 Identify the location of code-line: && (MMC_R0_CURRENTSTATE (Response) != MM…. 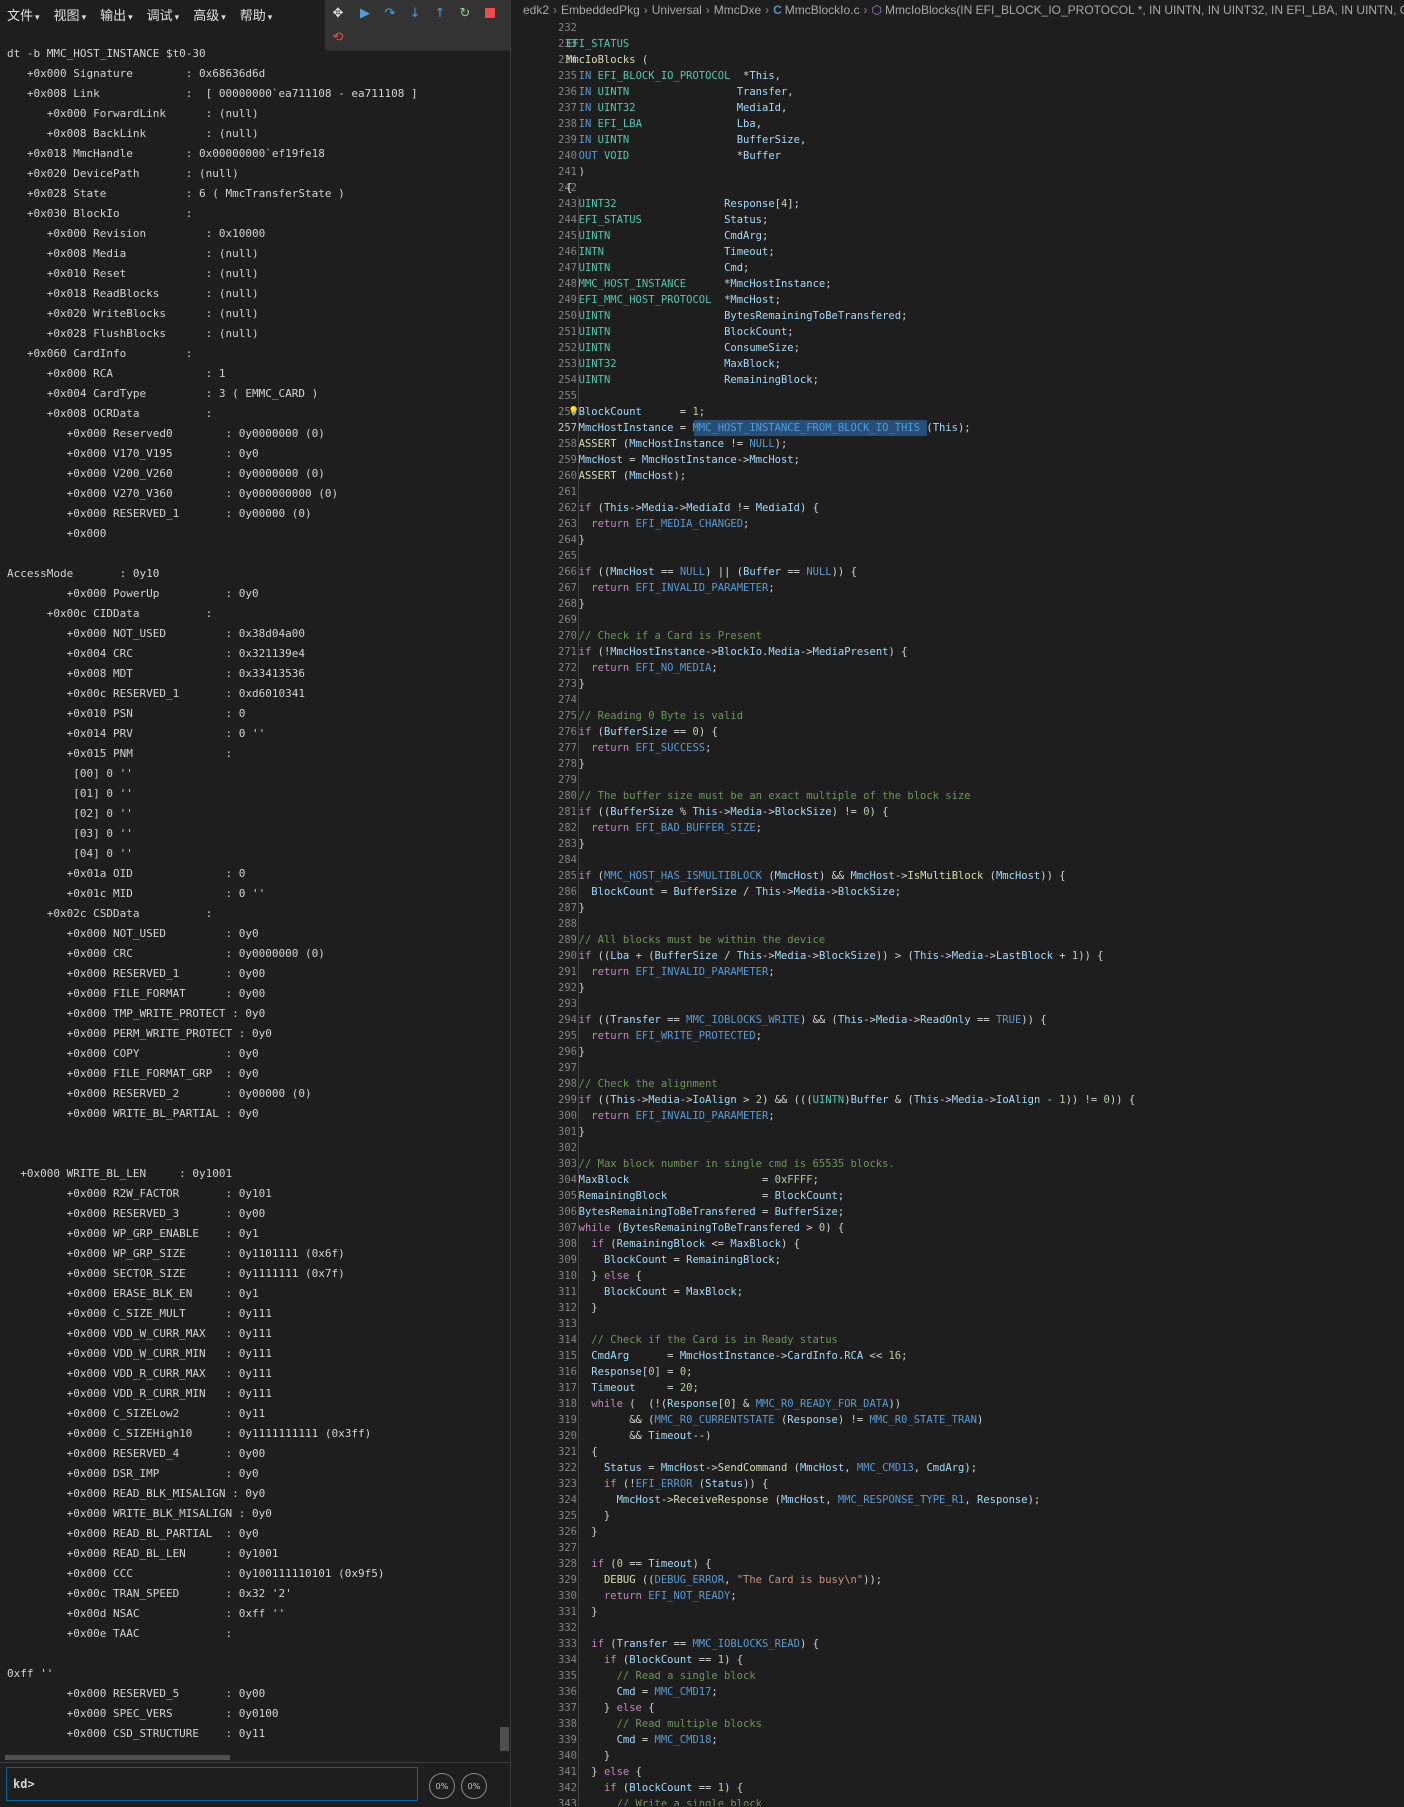
(774, 1420).